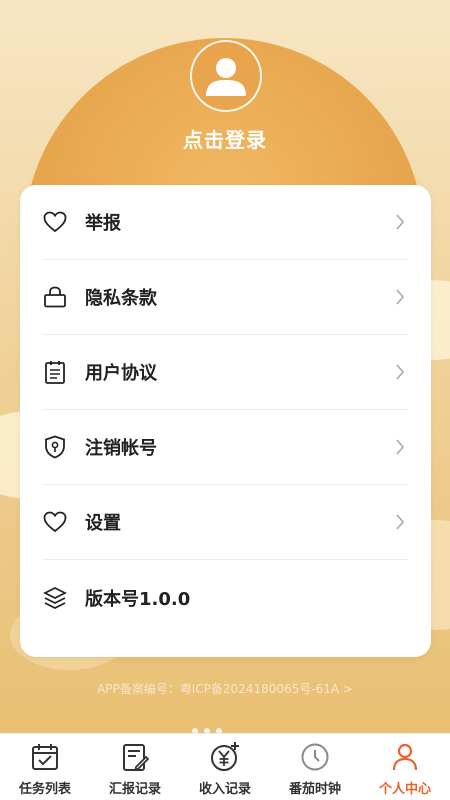  I want to click on menu-item-label: 用户协议, so click(121, 373).